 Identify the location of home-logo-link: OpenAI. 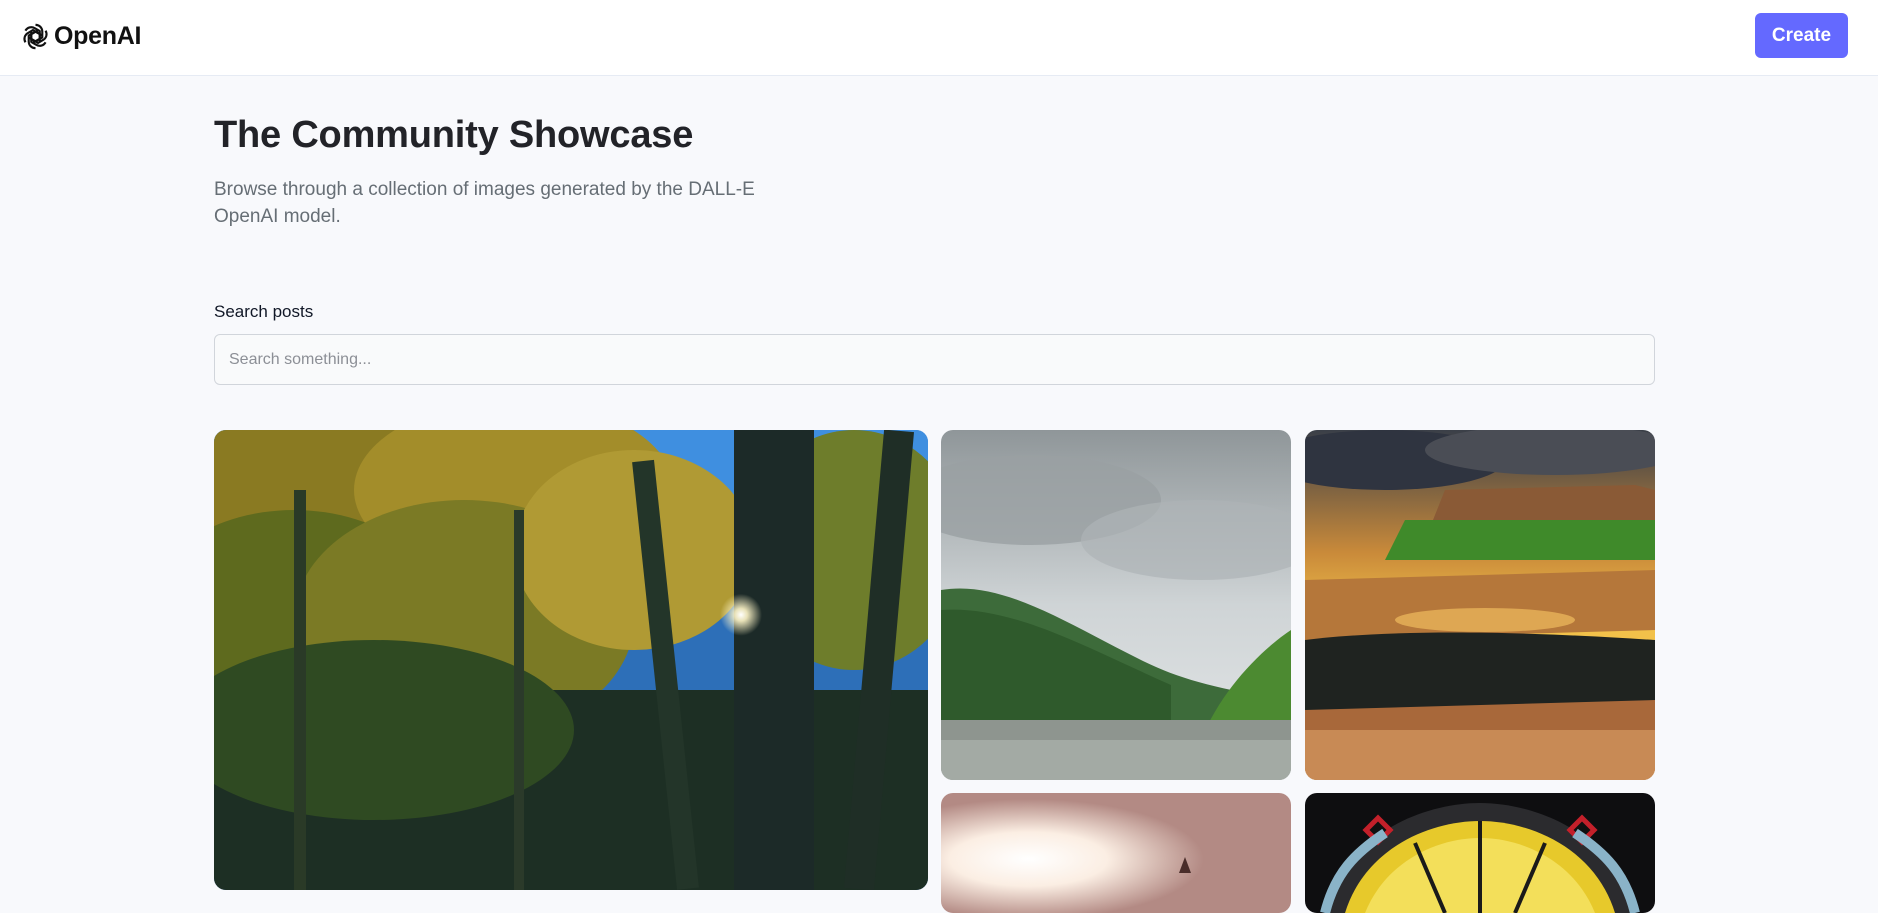
(80, 36).